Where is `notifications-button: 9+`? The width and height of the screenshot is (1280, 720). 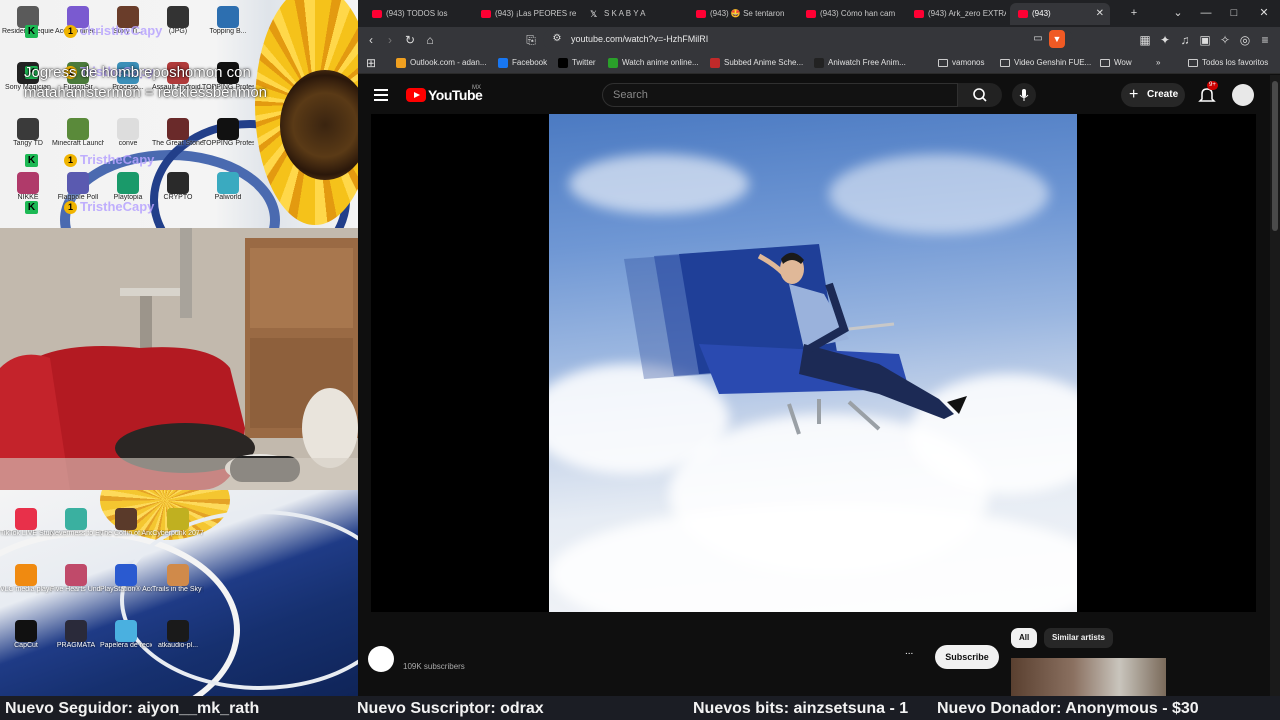 notifications-button: 9+ is located at coordinates (1207, 93).